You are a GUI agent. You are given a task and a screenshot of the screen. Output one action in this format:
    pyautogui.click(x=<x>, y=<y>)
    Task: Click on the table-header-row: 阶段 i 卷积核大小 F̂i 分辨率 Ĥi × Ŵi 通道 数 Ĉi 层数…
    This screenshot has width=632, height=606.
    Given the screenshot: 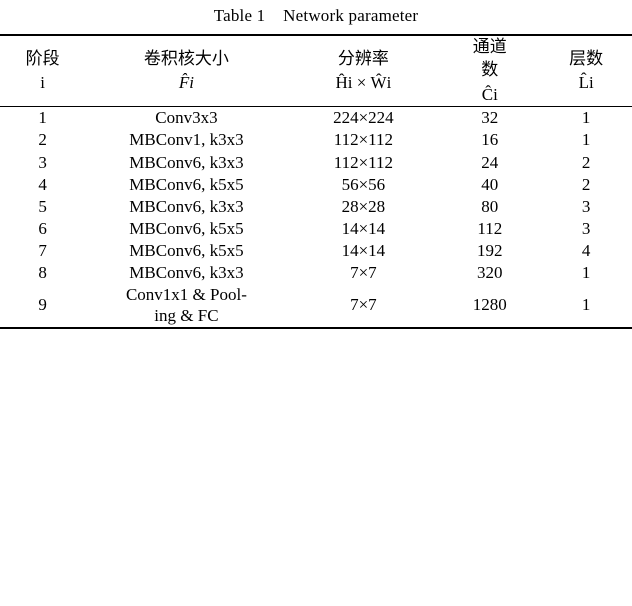 What is the action you would take?
    pyautogui.click(x=316, y=71)
    